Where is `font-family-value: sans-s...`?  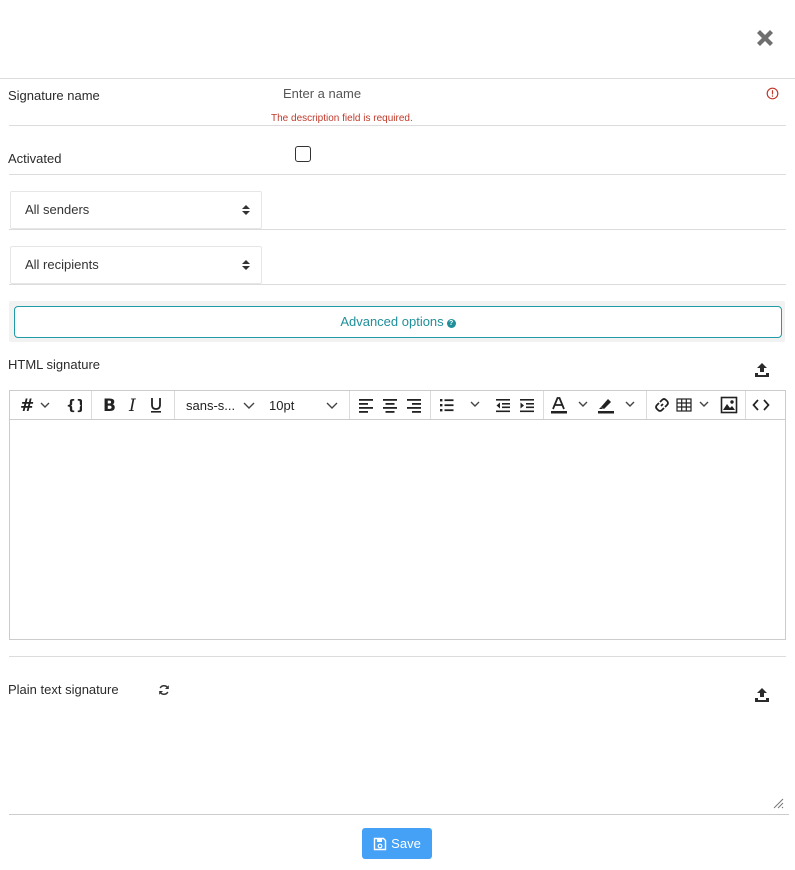 font-family-value: sans-s... is located at coordinates (211, 405).